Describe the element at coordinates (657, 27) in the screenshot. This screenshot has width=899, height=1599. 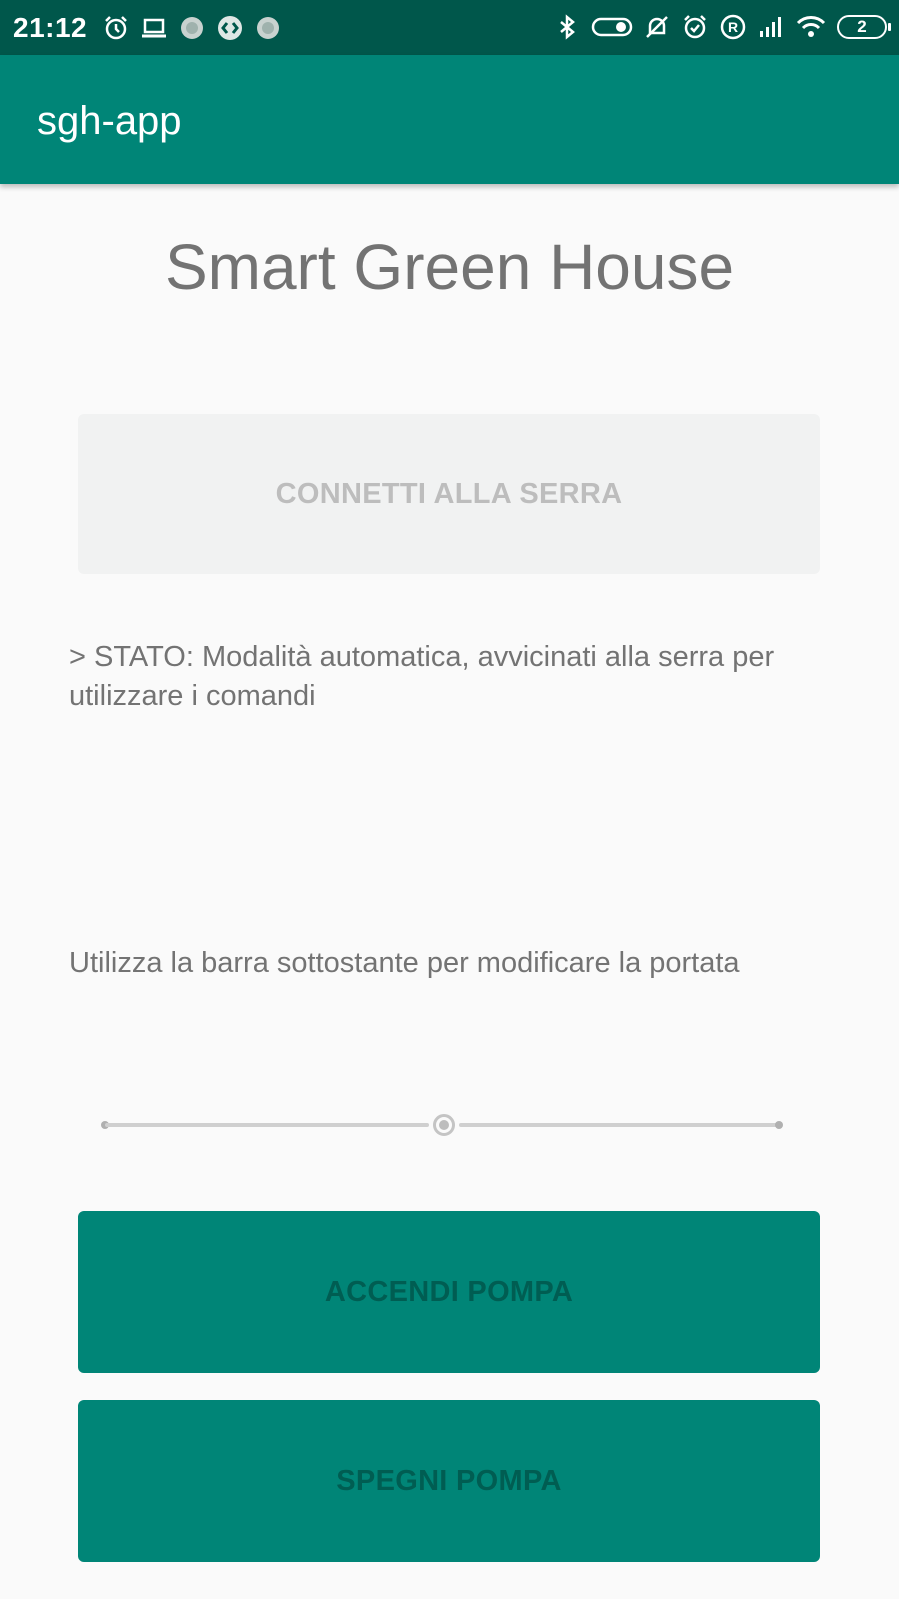
I see `silent-bell-icon` at that location.